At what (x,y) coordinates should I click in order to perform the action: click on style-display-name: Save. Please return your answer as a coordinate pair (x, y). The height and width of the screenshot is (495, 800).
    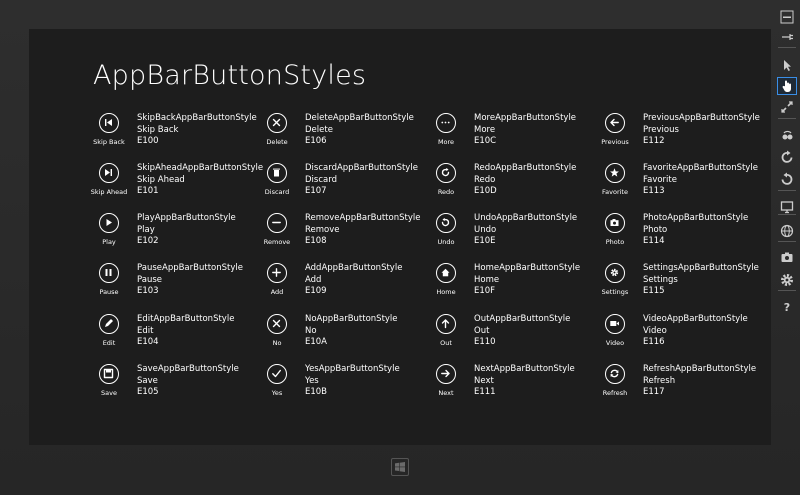
    Looking at the image, I should click on (147, 380).